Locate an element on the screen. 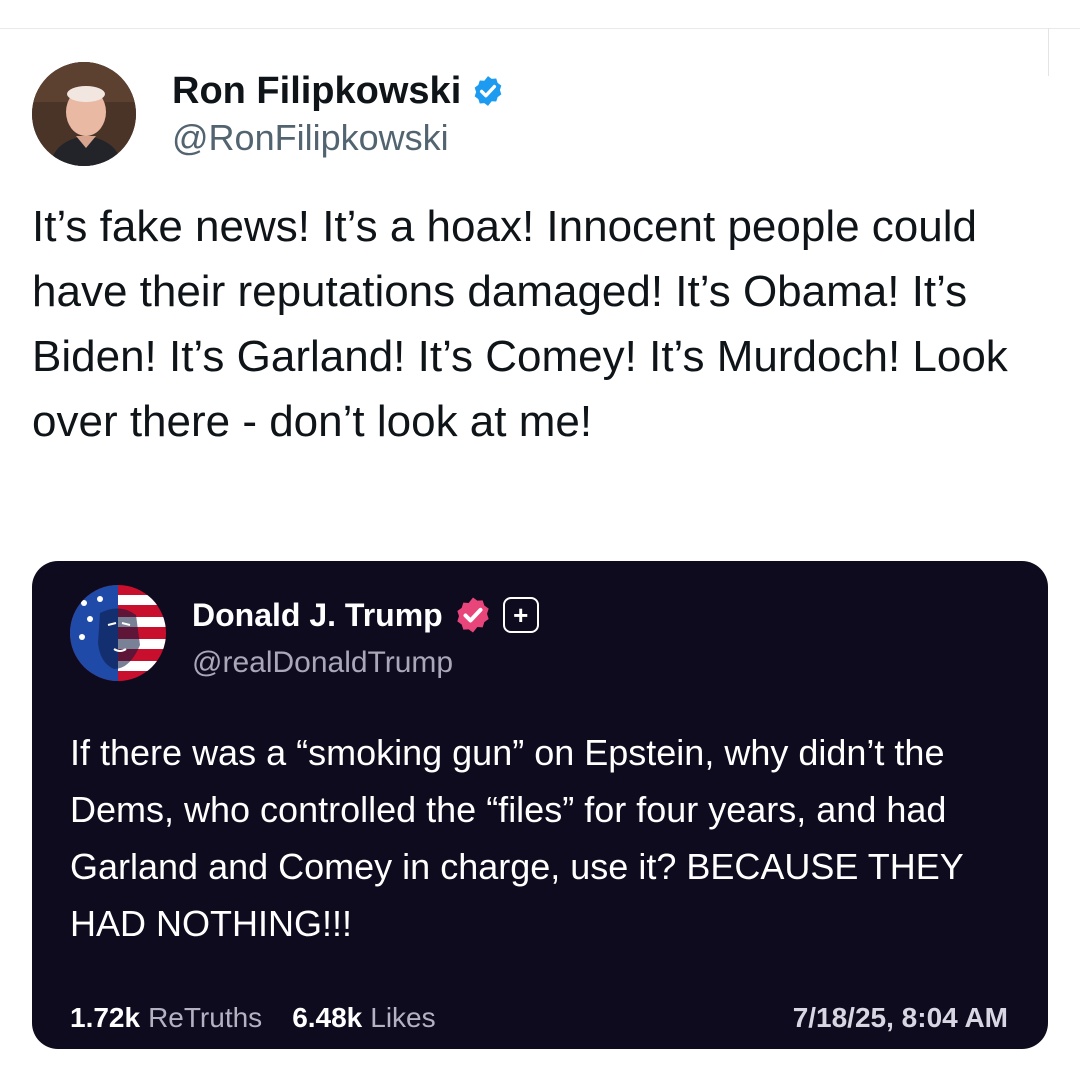  post-author: Ron Filipkowski @RonFilipkowski is located at coordinates (268, 114).